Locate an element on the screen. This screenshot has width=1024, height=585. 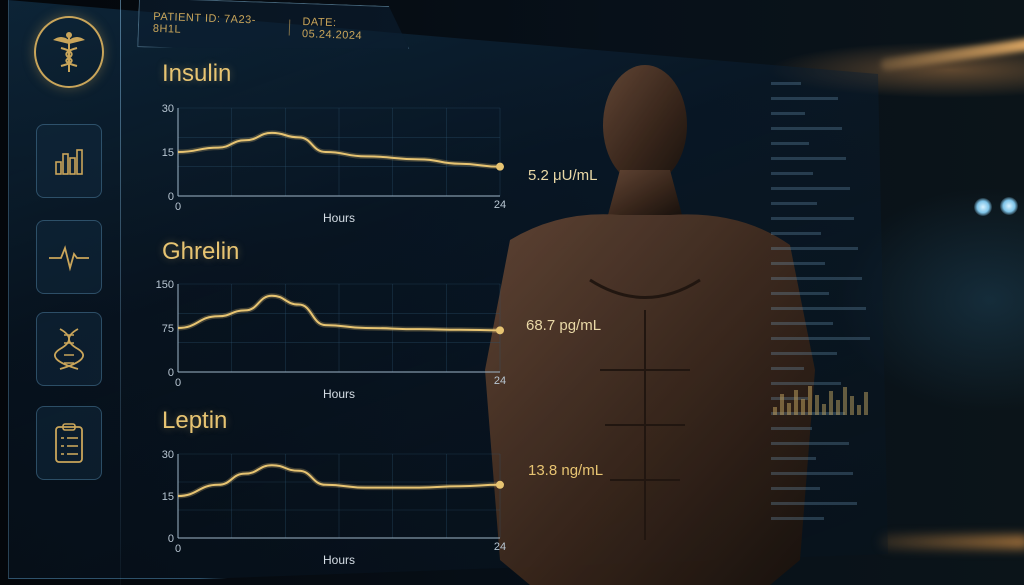
dna-icon is located at coordinates (69, 349).